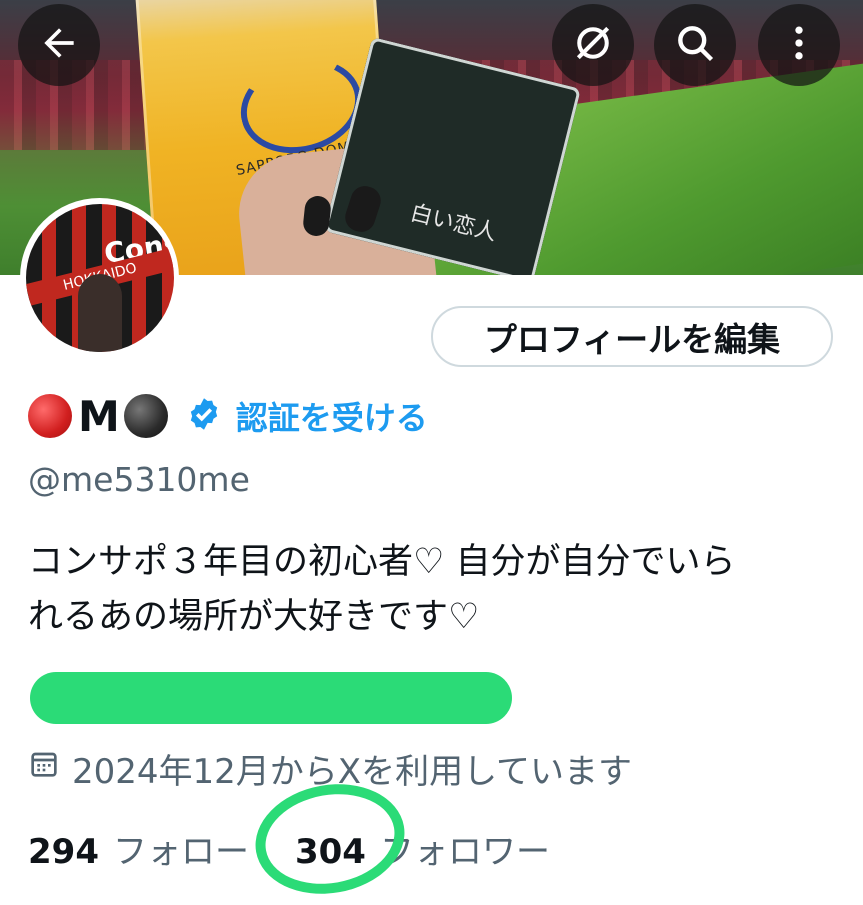  What do you see at coordinates (180, 851) in the screenshot?
I see `following-label: フォロー` at bounding box center [180, 851].